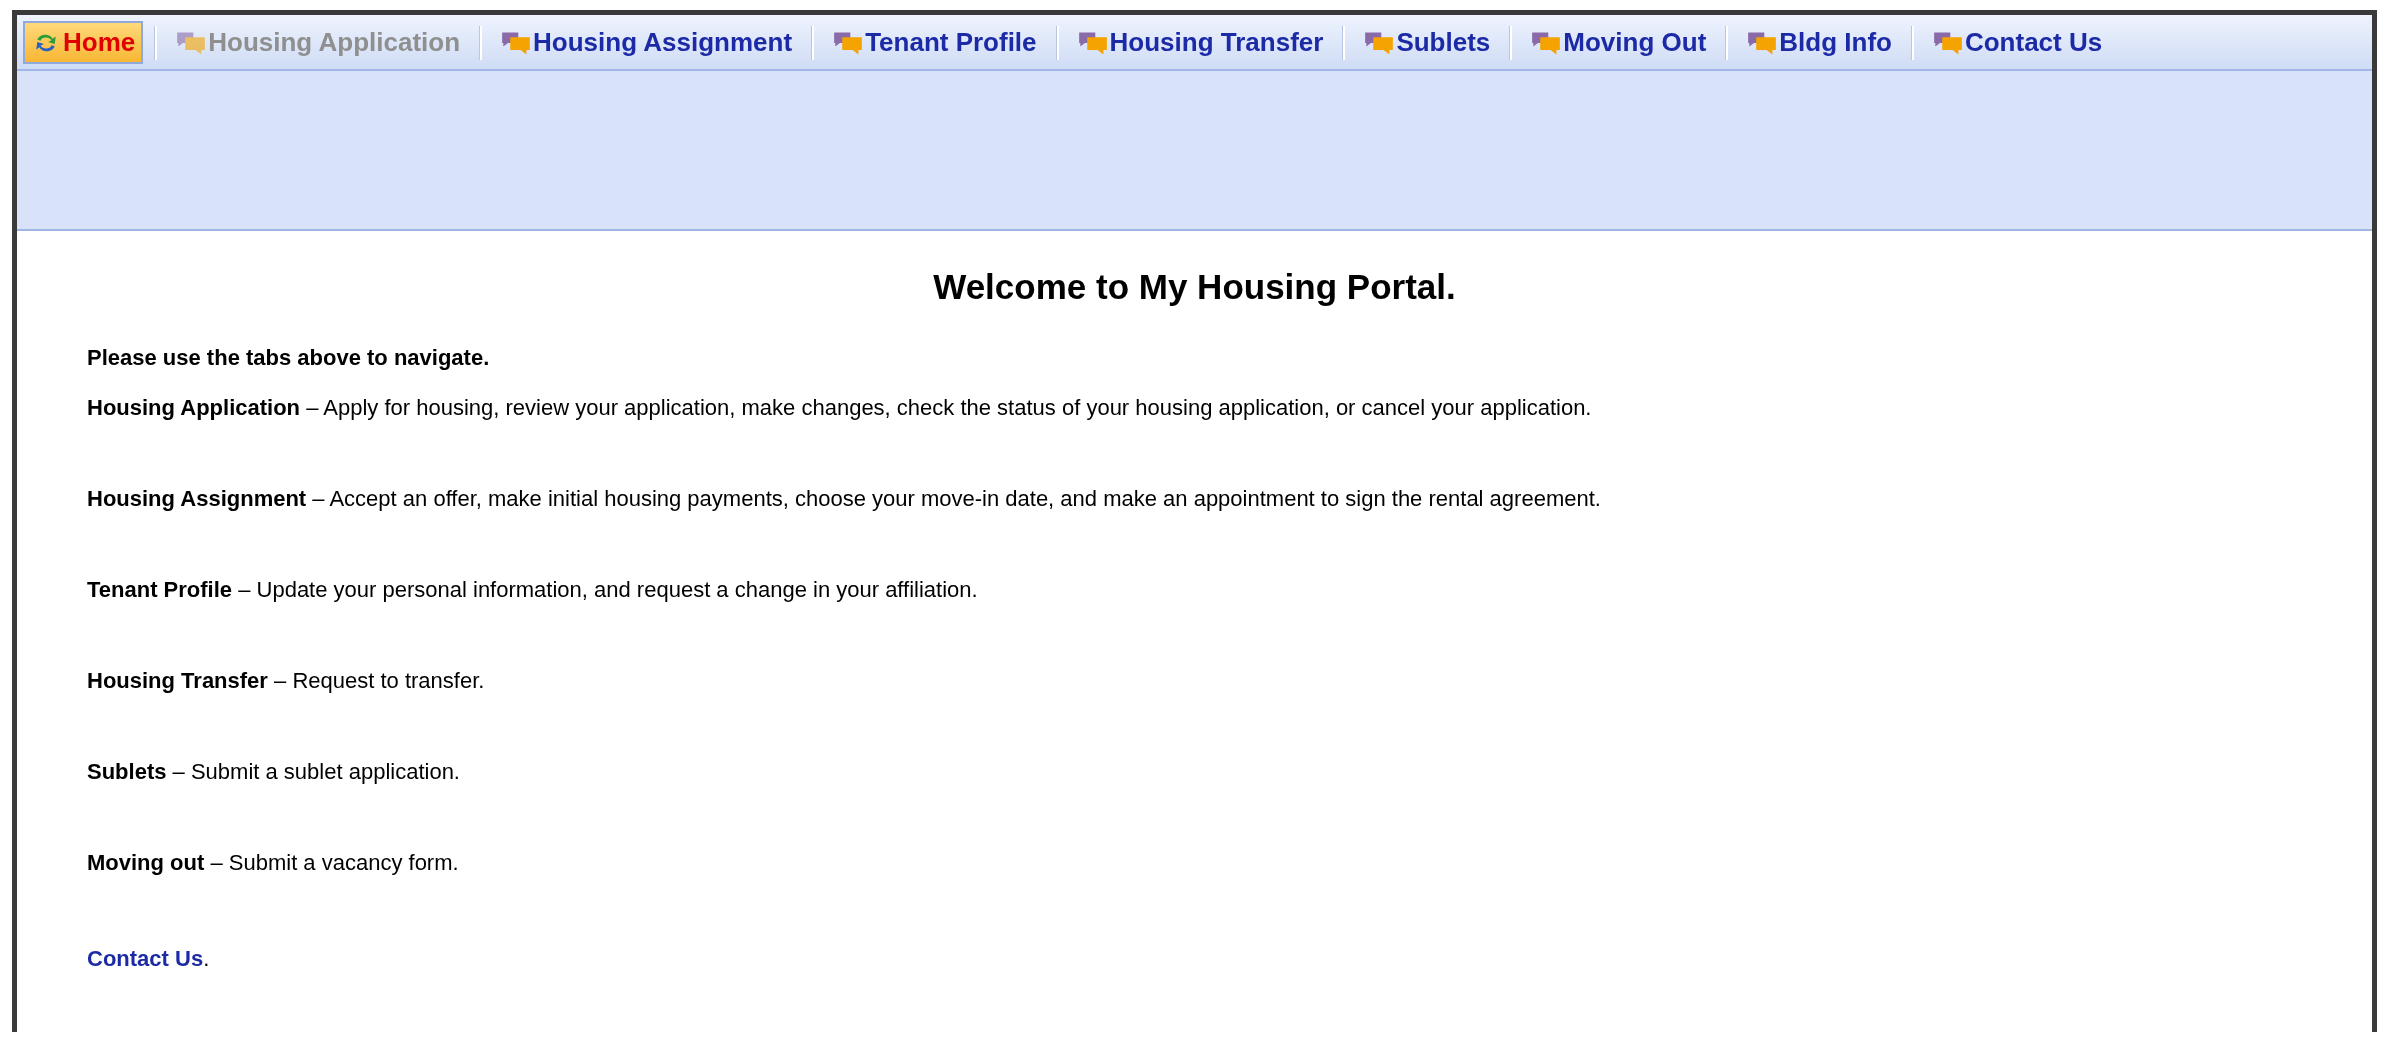  Describe the element at coordinates (935, 42) in the screenshot. I see `nav-tab: Tenant Profile` at that location.